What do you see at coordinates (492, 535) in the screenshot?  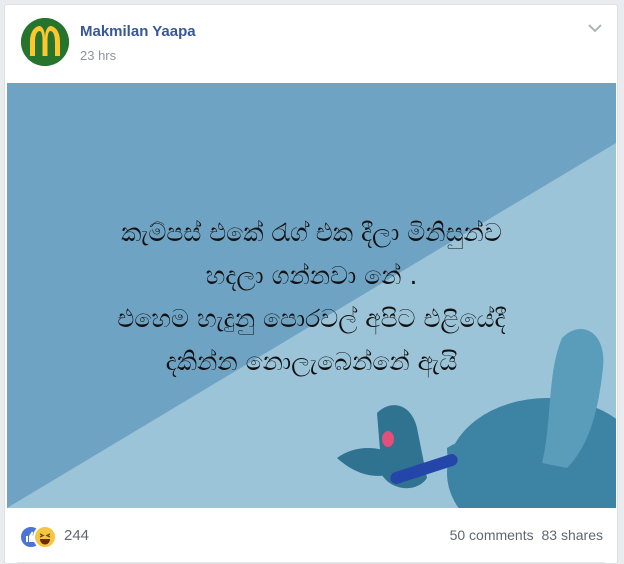 I see `comments-count: 50 comments` at bounding box center [492, 535].